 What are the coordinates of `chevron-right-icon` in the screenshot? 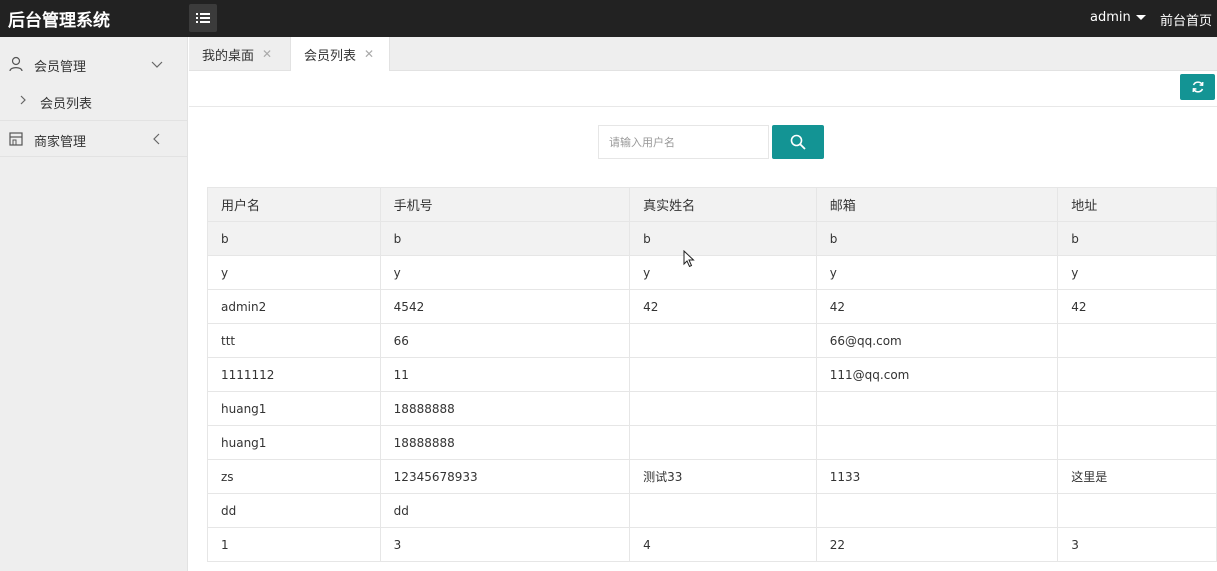 It's located at (23, 100).